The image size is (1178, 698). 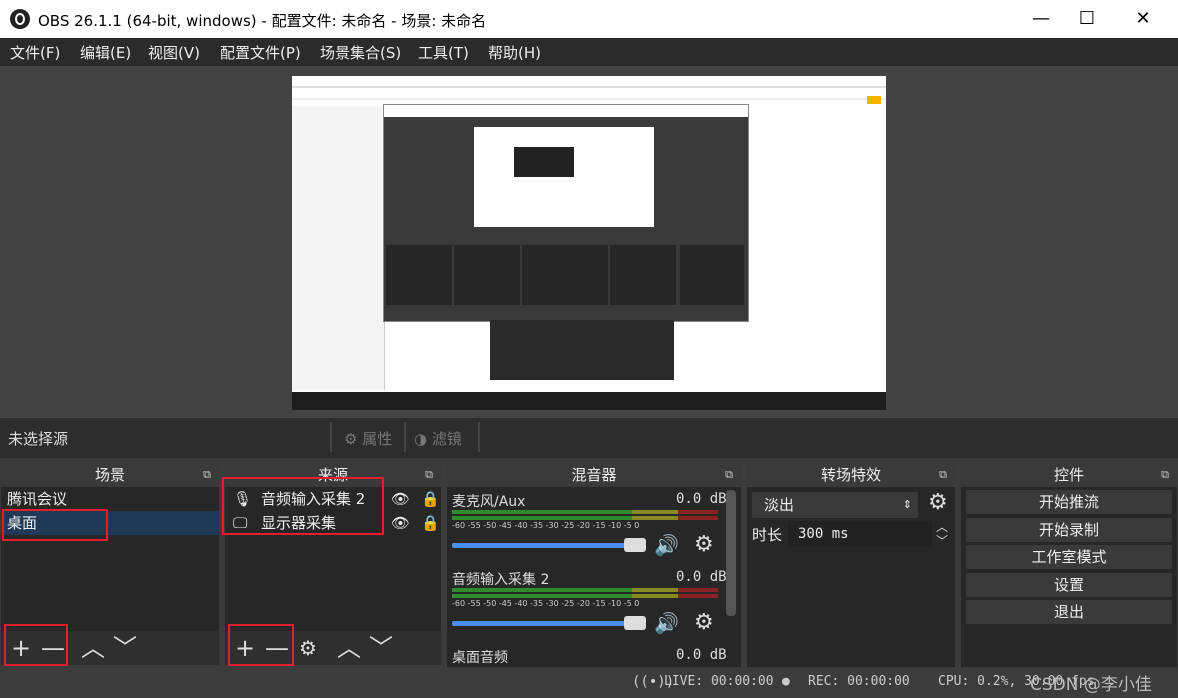 I want to click on live-status: LIVE: 00:00:00, so click(x=719, y=681).